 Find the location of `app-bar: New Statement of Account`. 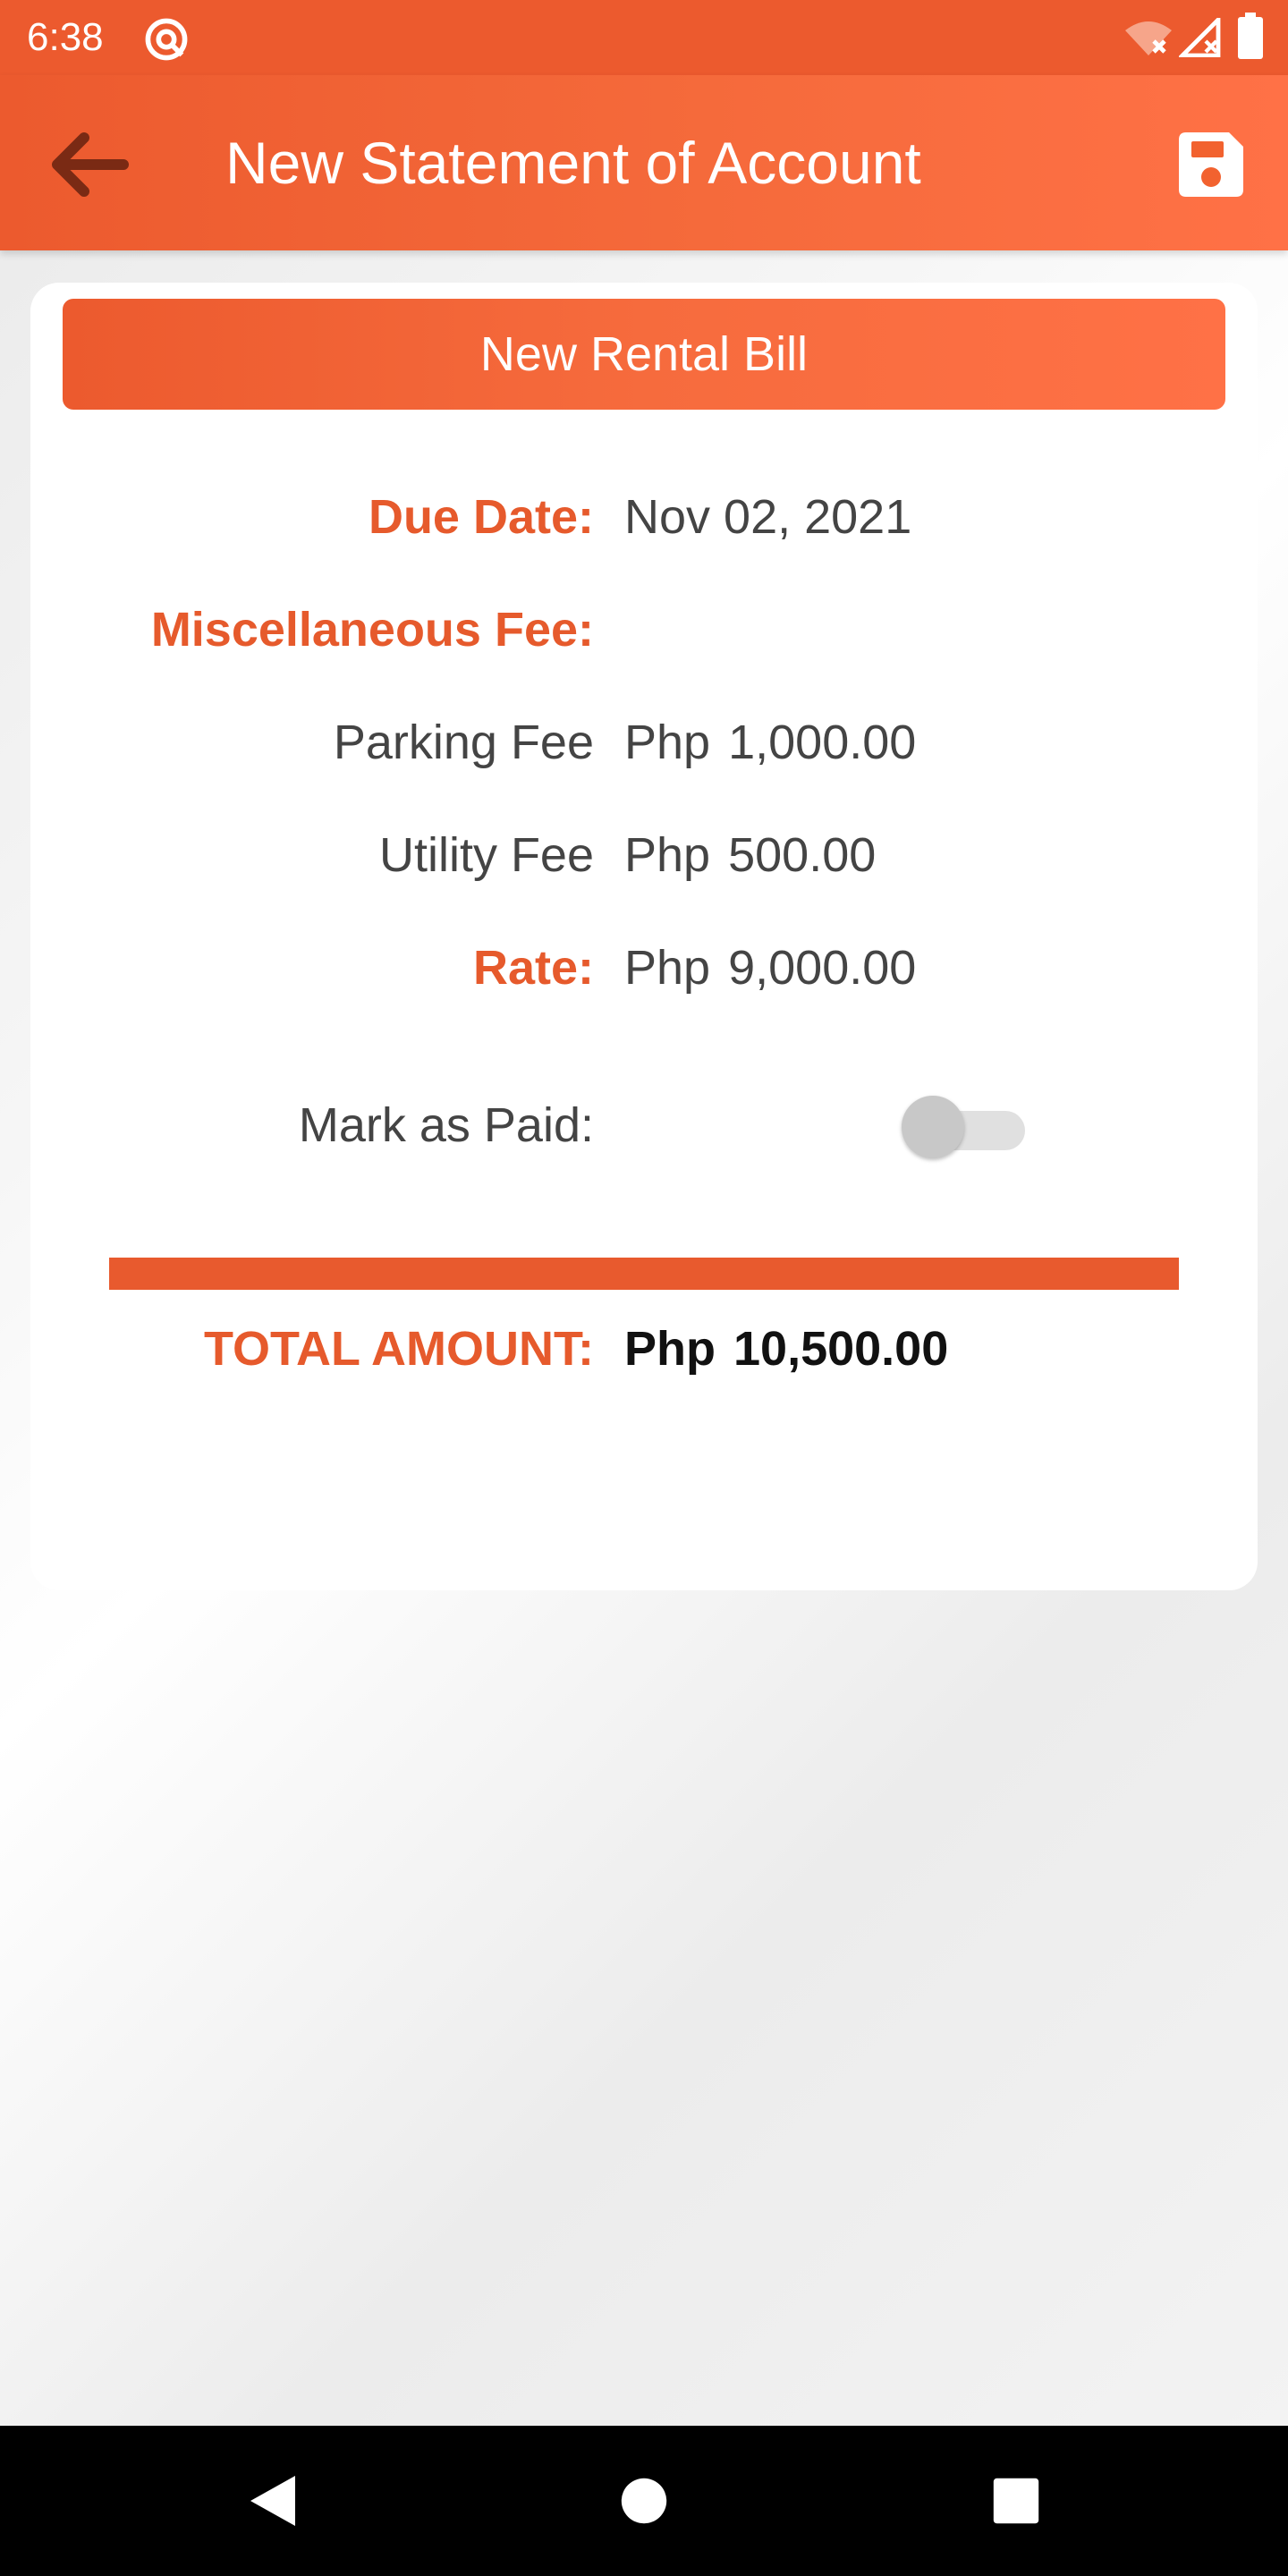

app-bar: New Statement of Account is located at coordinates (644, 162).